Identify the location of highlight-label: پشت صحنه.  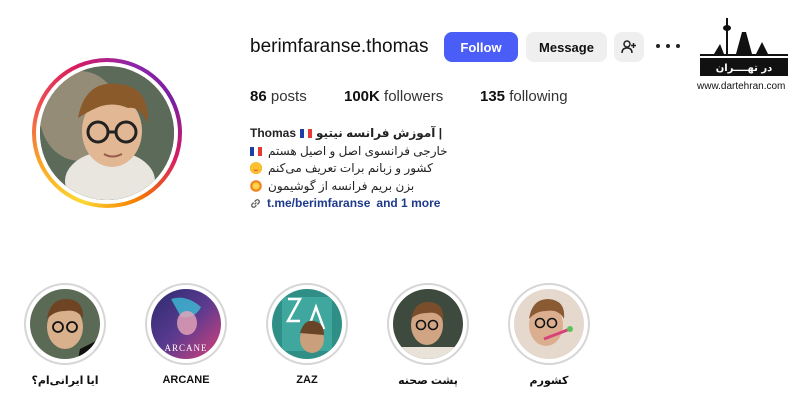
(428, 381).